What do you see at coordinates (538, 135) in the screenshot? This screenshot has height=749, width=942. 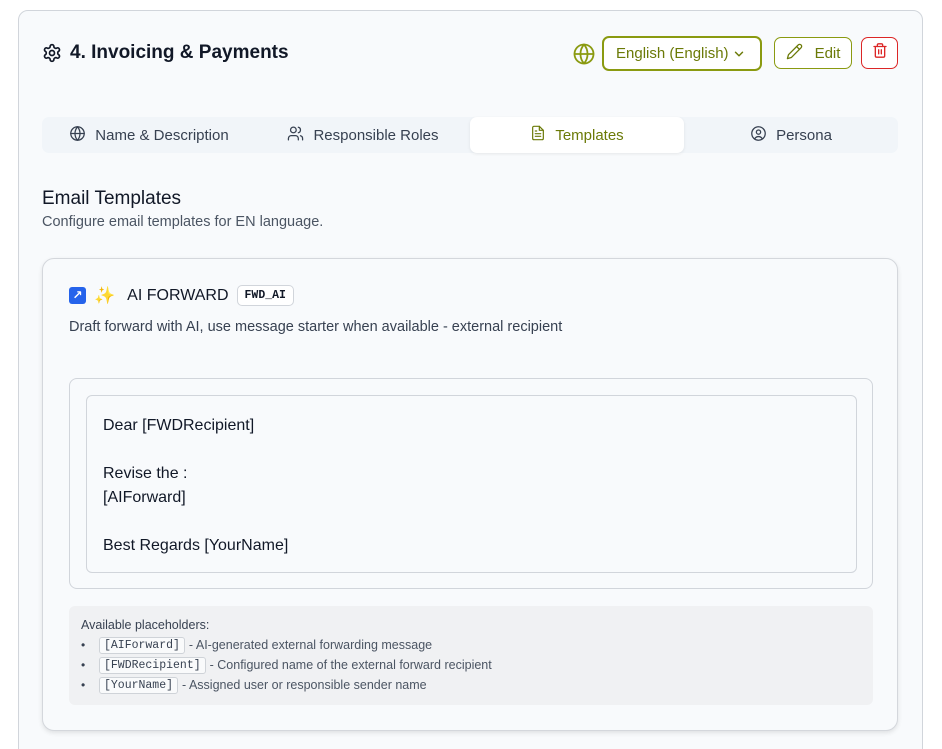 I see `document-icon` at bounding box center [538, 135].